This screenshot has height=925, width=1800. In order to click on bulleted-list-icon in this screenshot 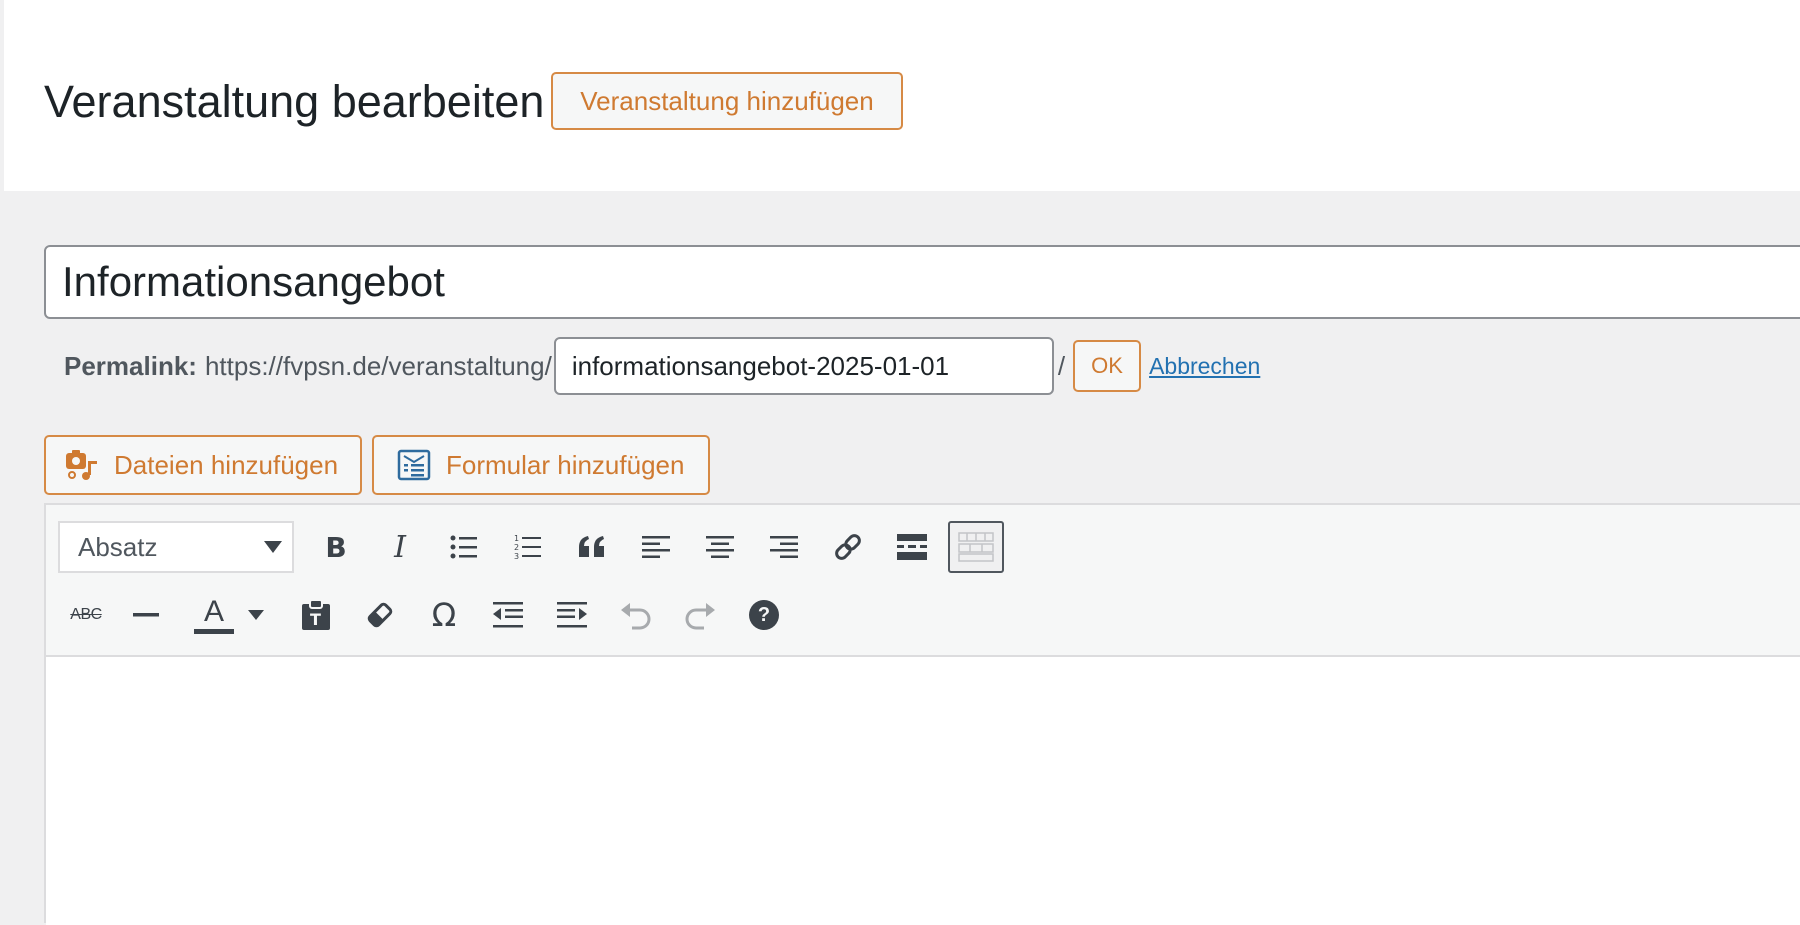, I will do `click(464, 547)`.